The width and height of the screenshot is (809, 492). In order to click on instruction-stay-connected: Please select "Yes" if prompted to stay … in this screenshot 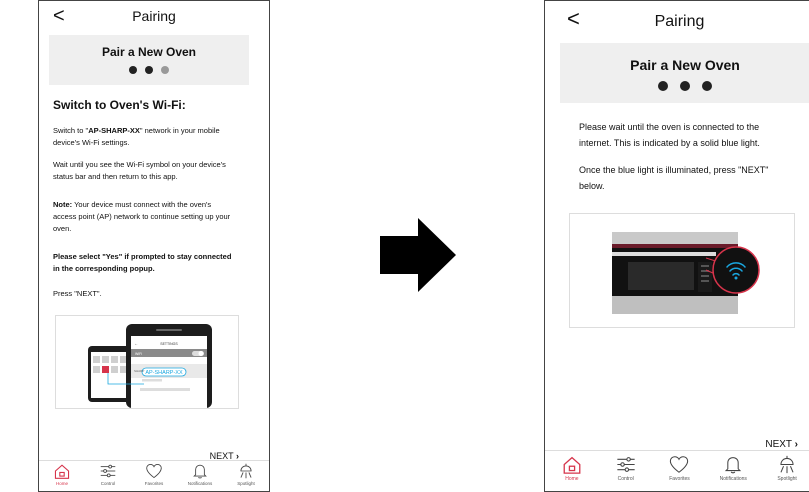, I will do `click(142, 262)`.